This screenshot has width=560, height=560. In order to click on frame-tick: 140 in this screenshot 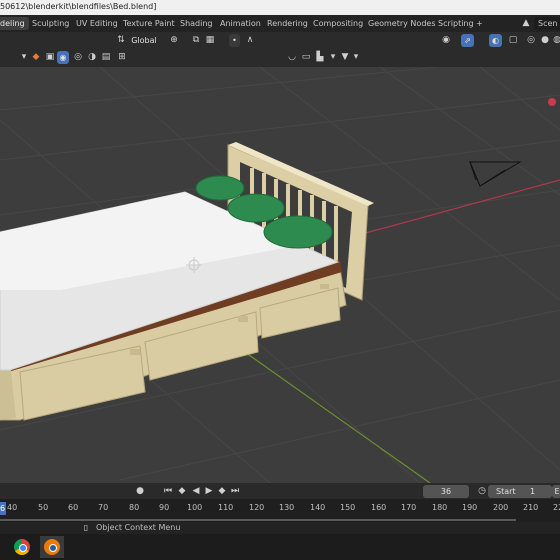, I will do `click(318, 507)`.